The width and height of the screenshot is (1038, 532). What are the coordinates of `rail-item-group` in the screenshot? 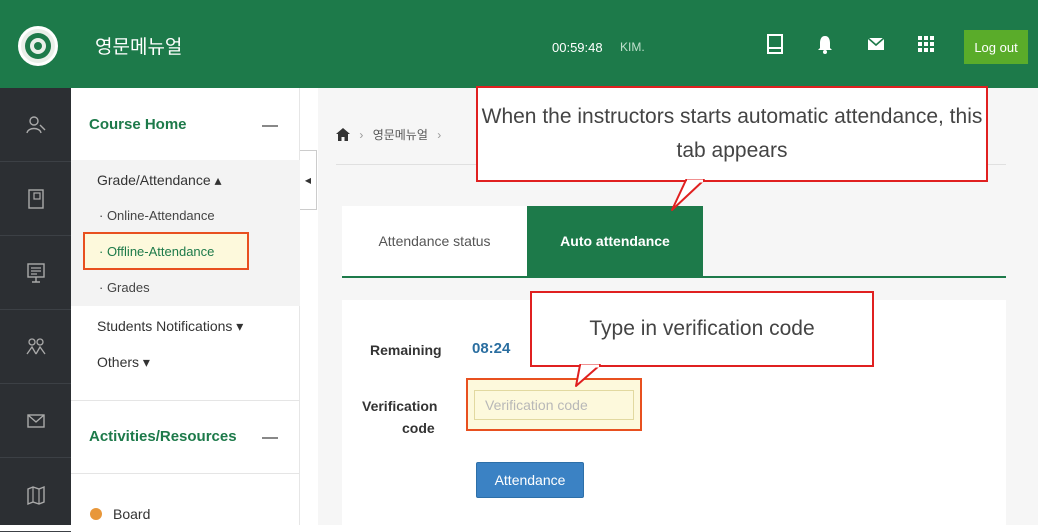 It's located at (35, 347).